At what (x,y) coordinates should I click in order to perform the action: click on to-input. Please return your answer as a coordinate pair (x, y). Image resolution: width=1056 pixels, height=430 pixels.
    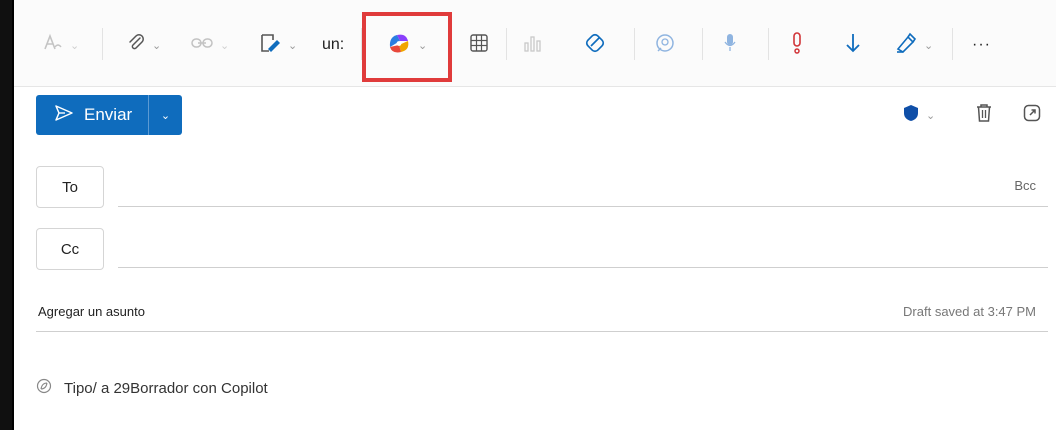
    Looking at the image, I should click on (583, 206).